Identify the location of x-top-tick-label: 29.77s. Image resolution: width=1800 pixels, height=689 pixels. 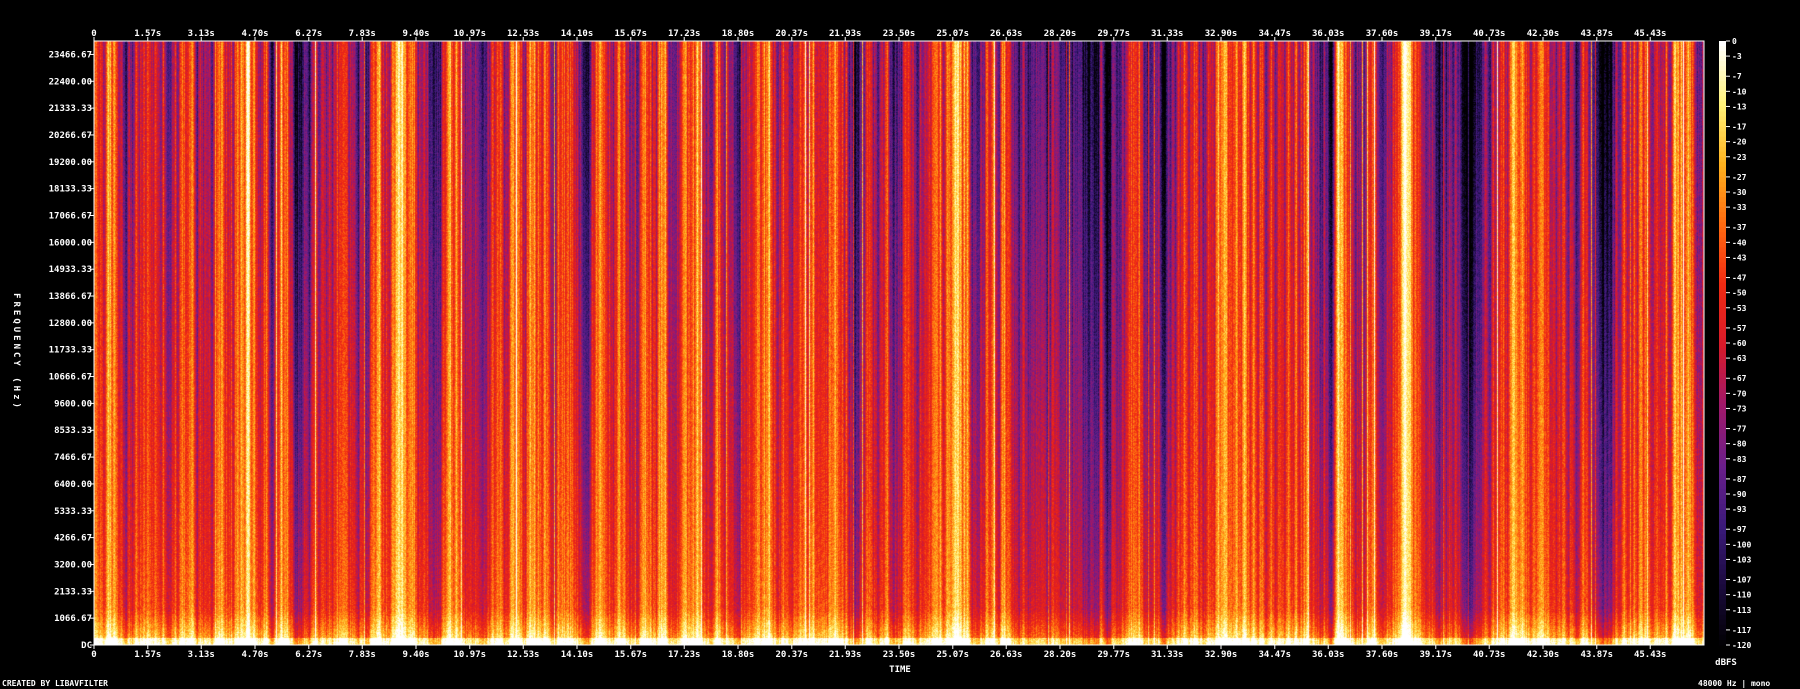
(1114, 34).